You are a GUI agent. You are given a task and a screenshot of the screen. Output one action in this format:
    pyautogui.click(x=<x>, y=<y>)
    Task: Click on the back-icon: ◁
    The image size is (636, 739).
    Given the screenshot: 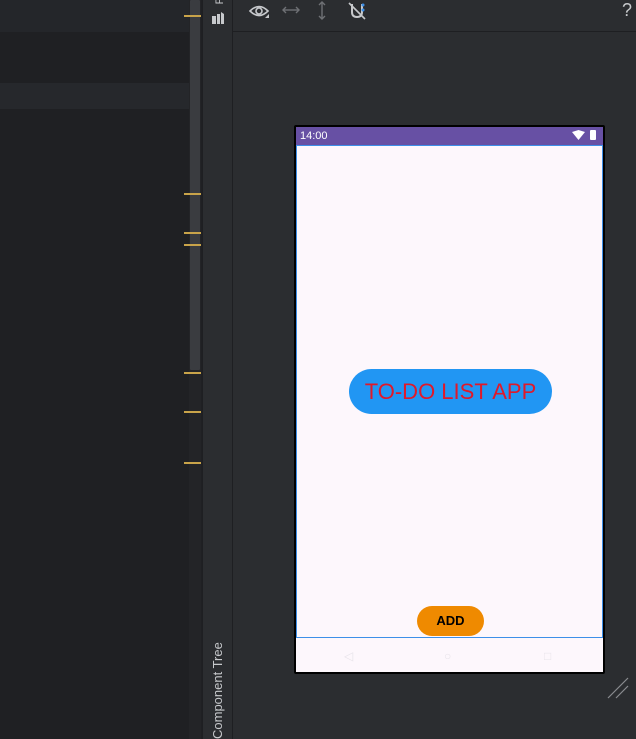 What is the action you would take?
    pyautogui.click(x=348, y=656)
    